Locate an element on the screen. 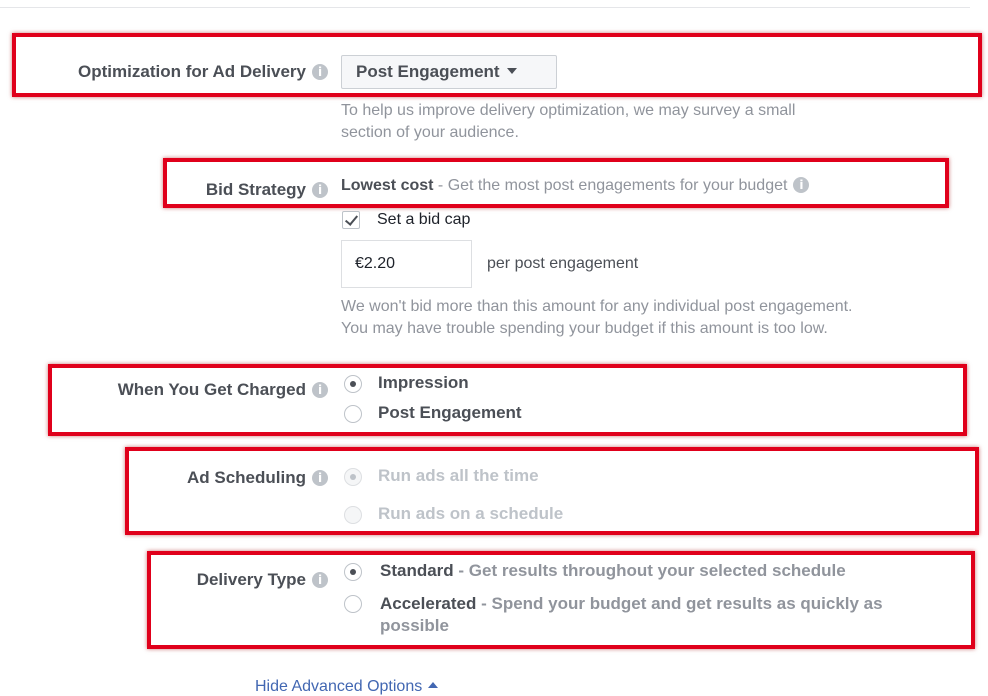  scheduling-label-row: Ad Scheduling i is located at coordinates (257, 478).